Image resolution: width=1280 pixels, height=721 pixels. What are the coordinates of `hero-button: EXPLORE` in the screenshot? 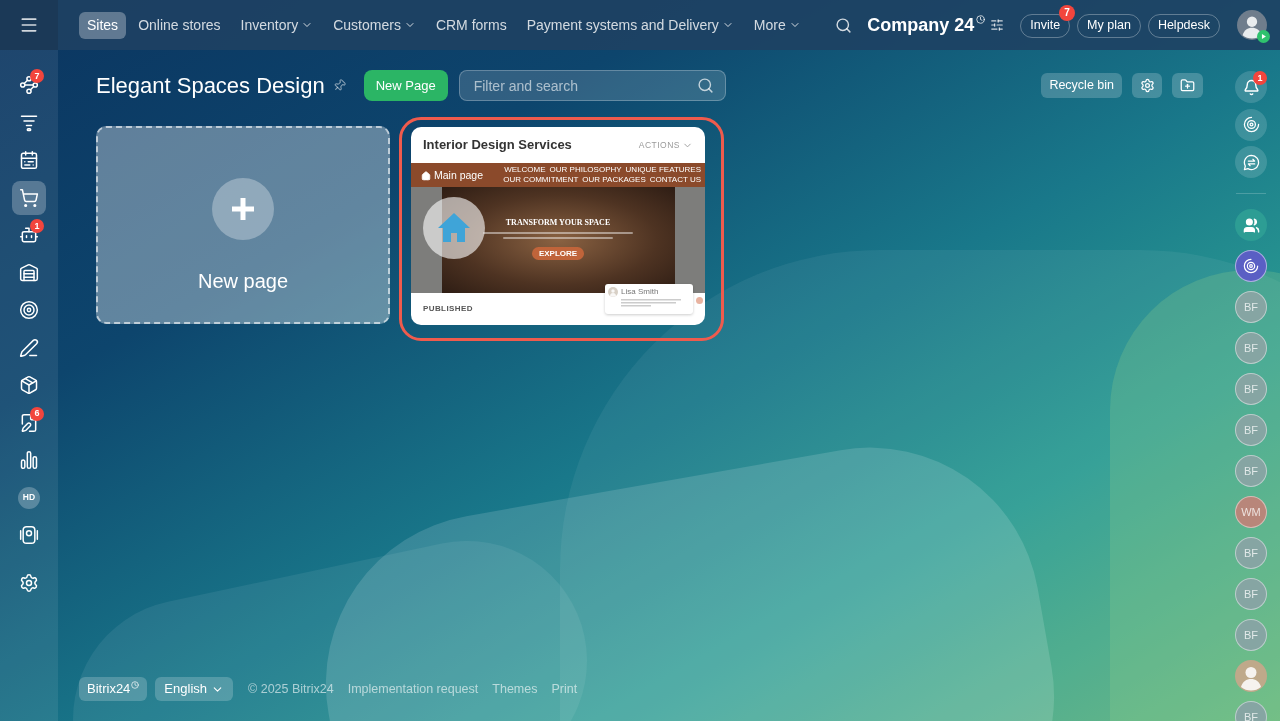 It's located at (558, 253).